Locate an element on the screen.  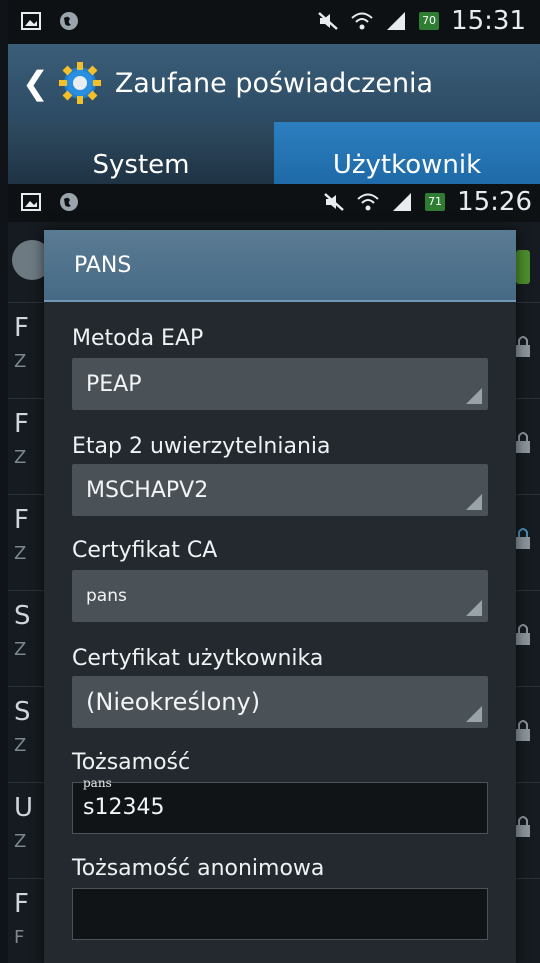
phase2-auth-label: Etap 2 uwierzytelniania is located at coordinates (201, 446).